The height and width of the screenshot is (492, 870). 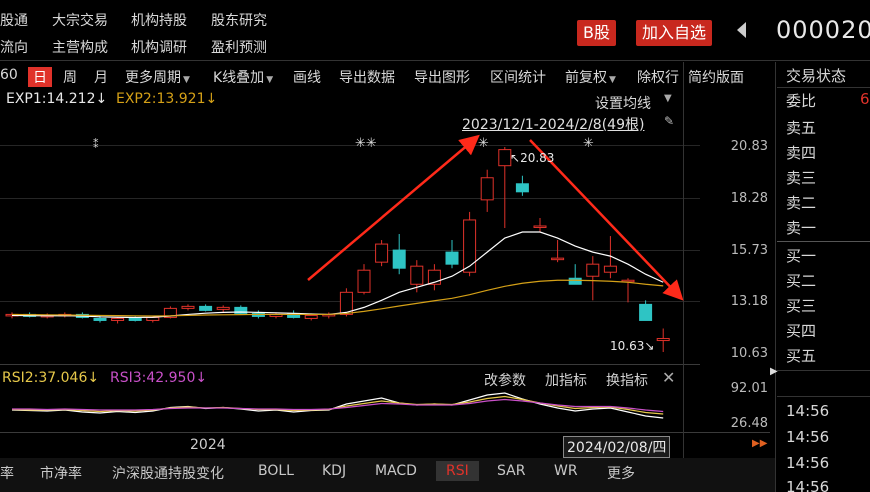 What do you see at coordinates (334, 471) in the screenshot?
I see `tab-kdj: KDJ` at bounding box center [334, 471].